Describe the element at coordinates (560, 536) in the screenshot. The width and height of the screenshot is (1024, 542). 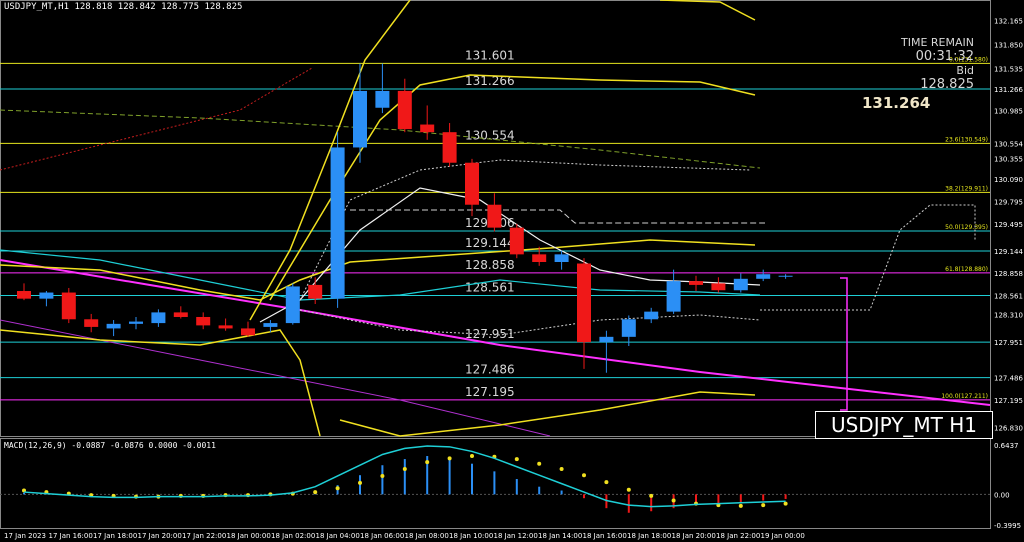
I see `time-axis-label: 18 Jan 14:00` at that location.